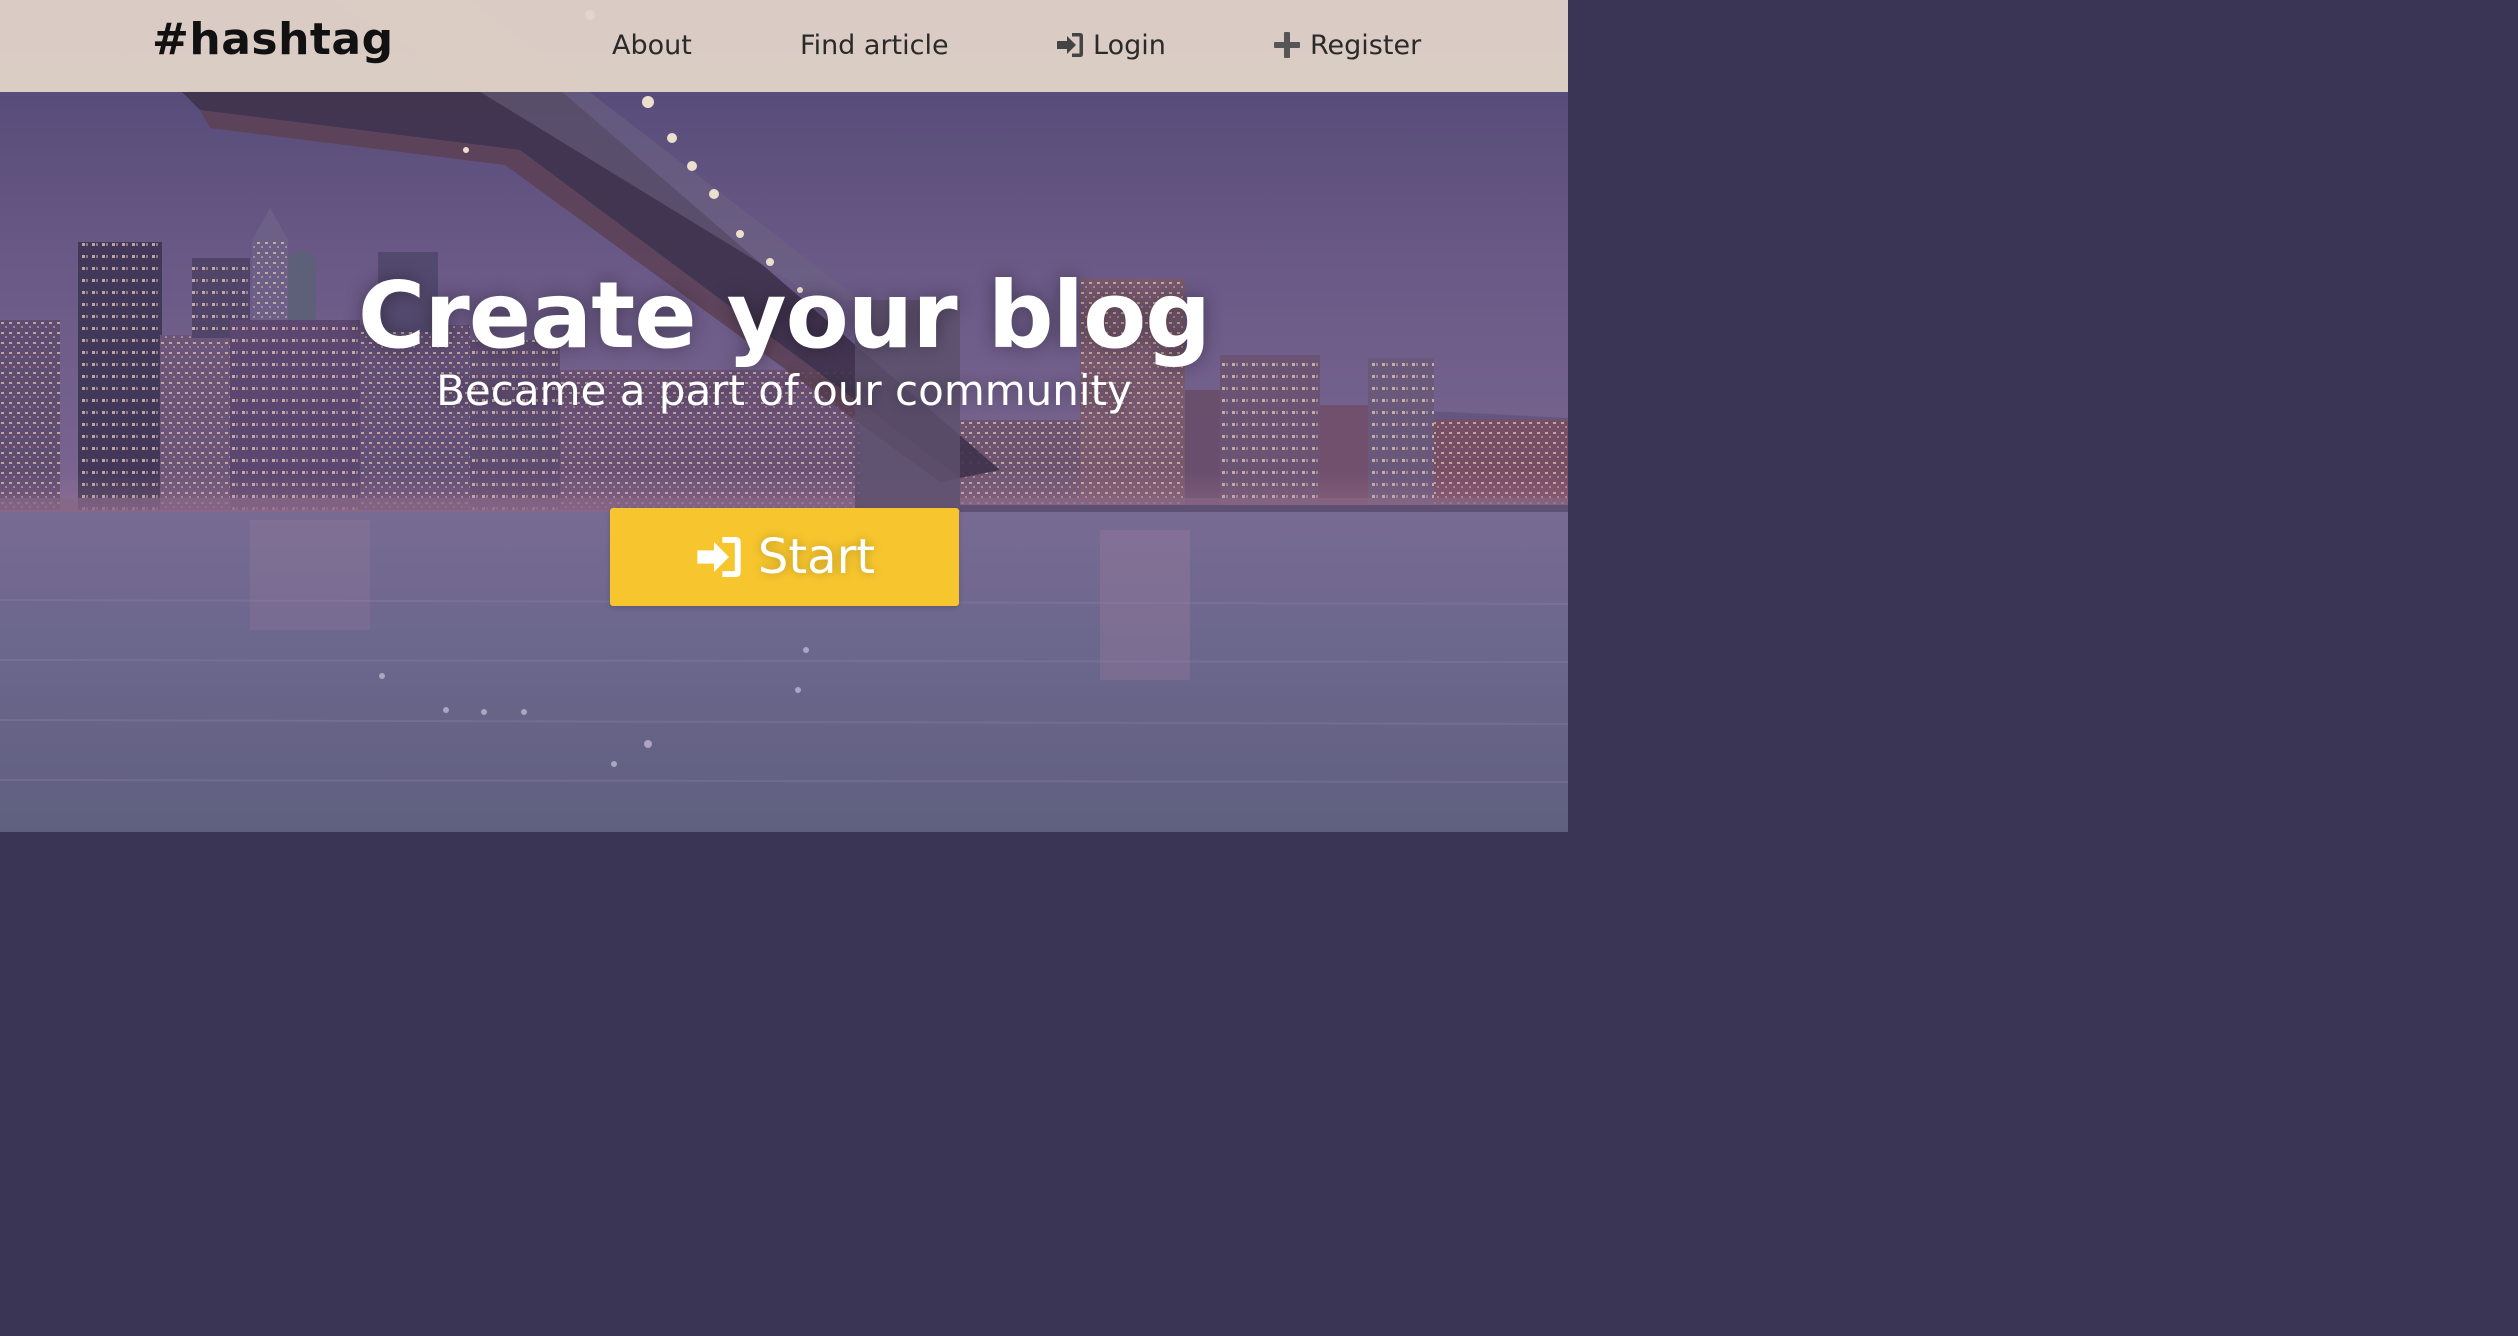  What do you see at coordinates (816, 557) in the screenshot?
I see `start-button-label: Start` at bounding box center [816, 557].